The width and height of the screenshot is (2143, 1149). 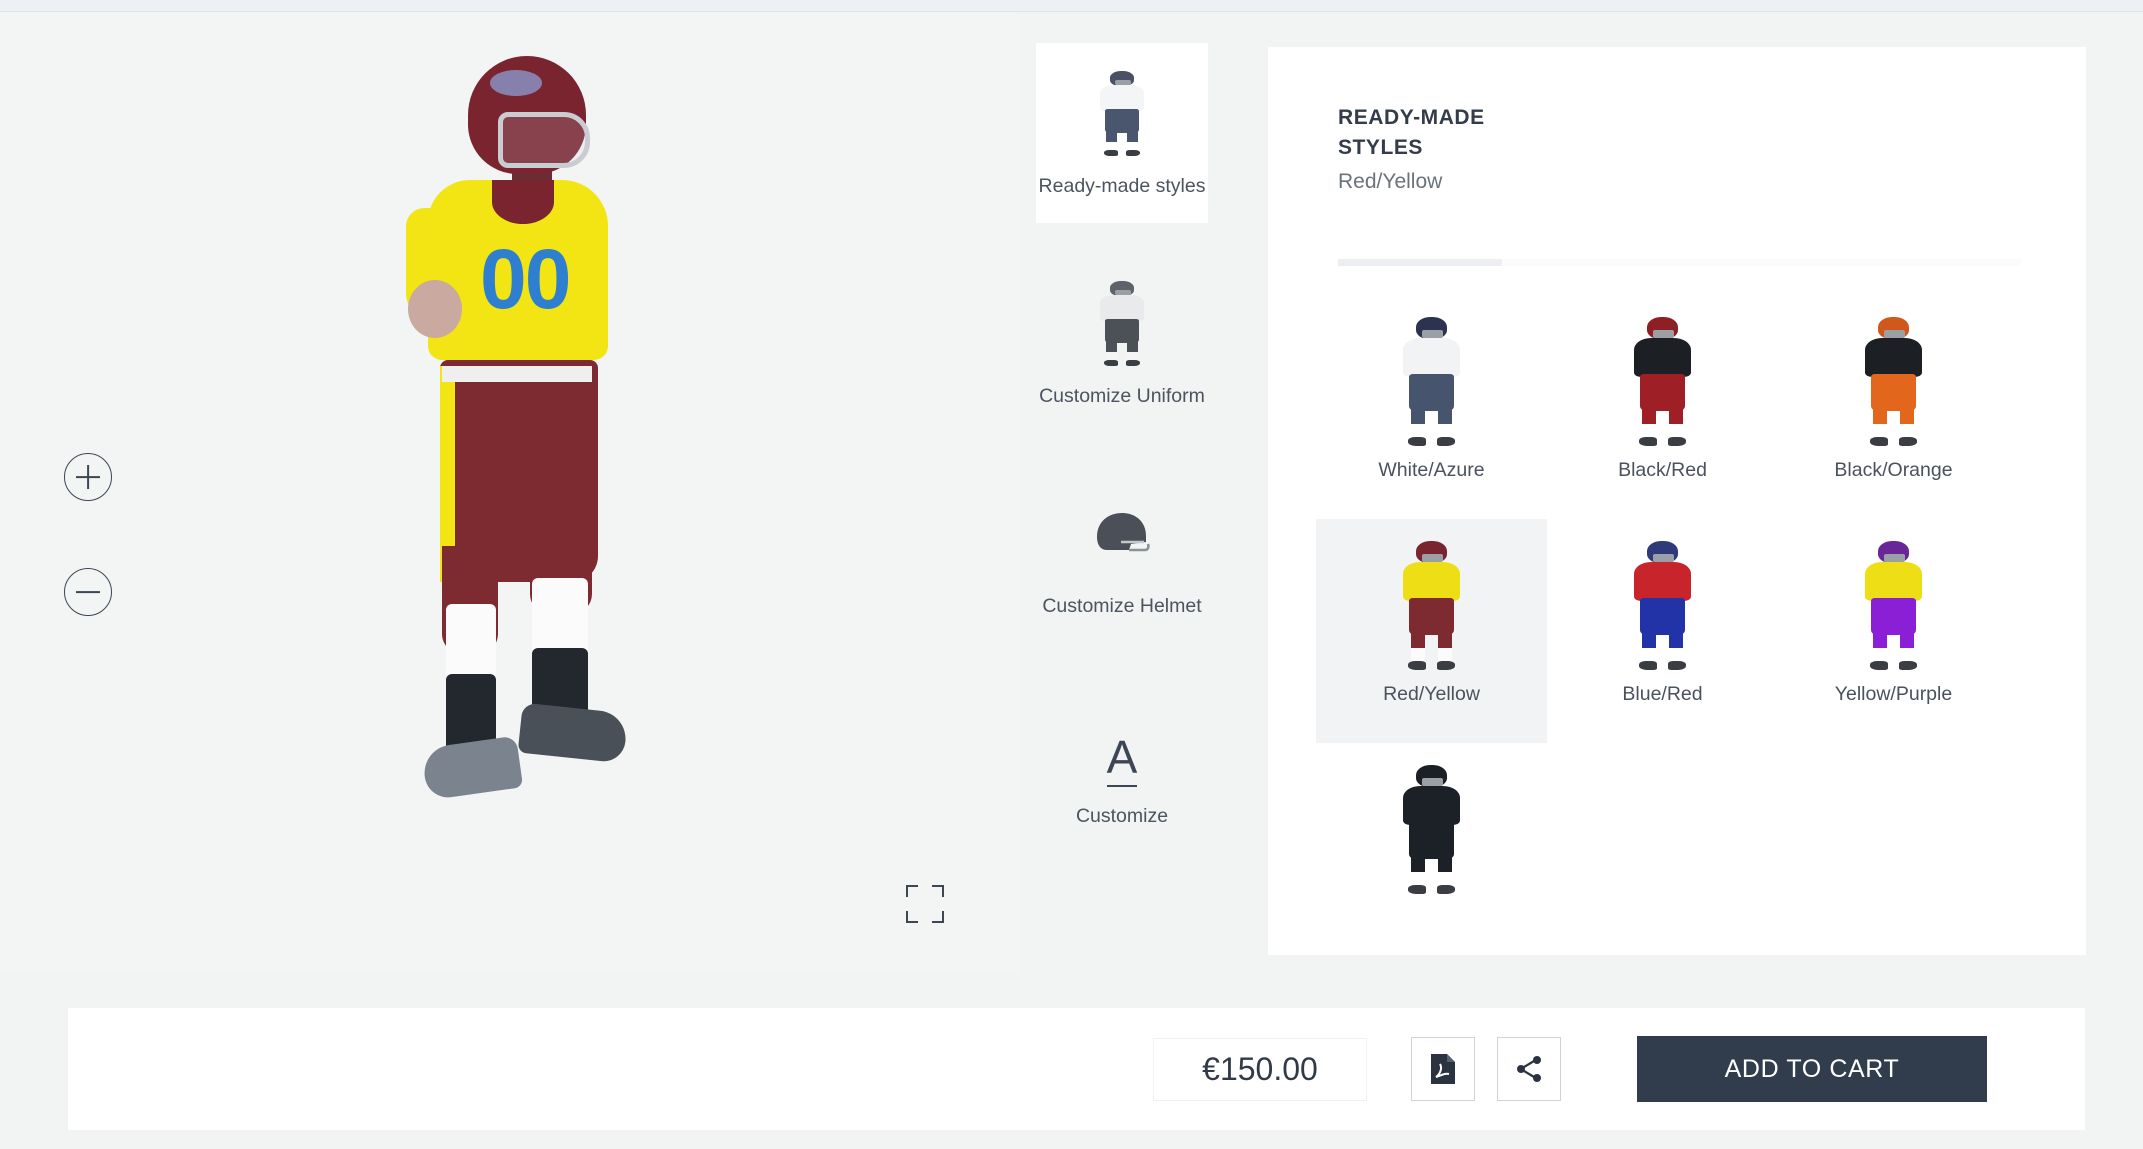 I want to click on model-sock-left, so click(x=471, y=643).